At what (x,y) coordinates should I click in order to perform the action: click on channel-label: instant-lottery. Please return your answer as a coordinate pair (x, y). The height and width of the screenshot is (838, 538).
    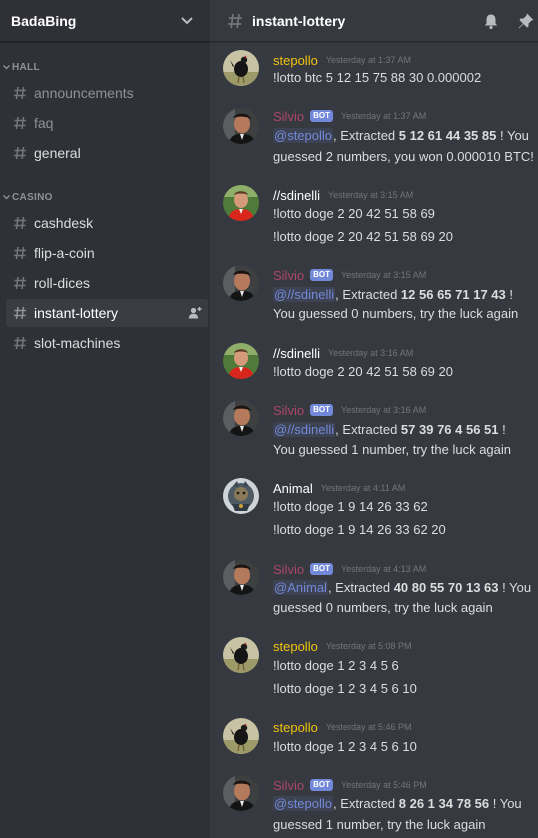
    Looking at the image, I should click on (76, 313).